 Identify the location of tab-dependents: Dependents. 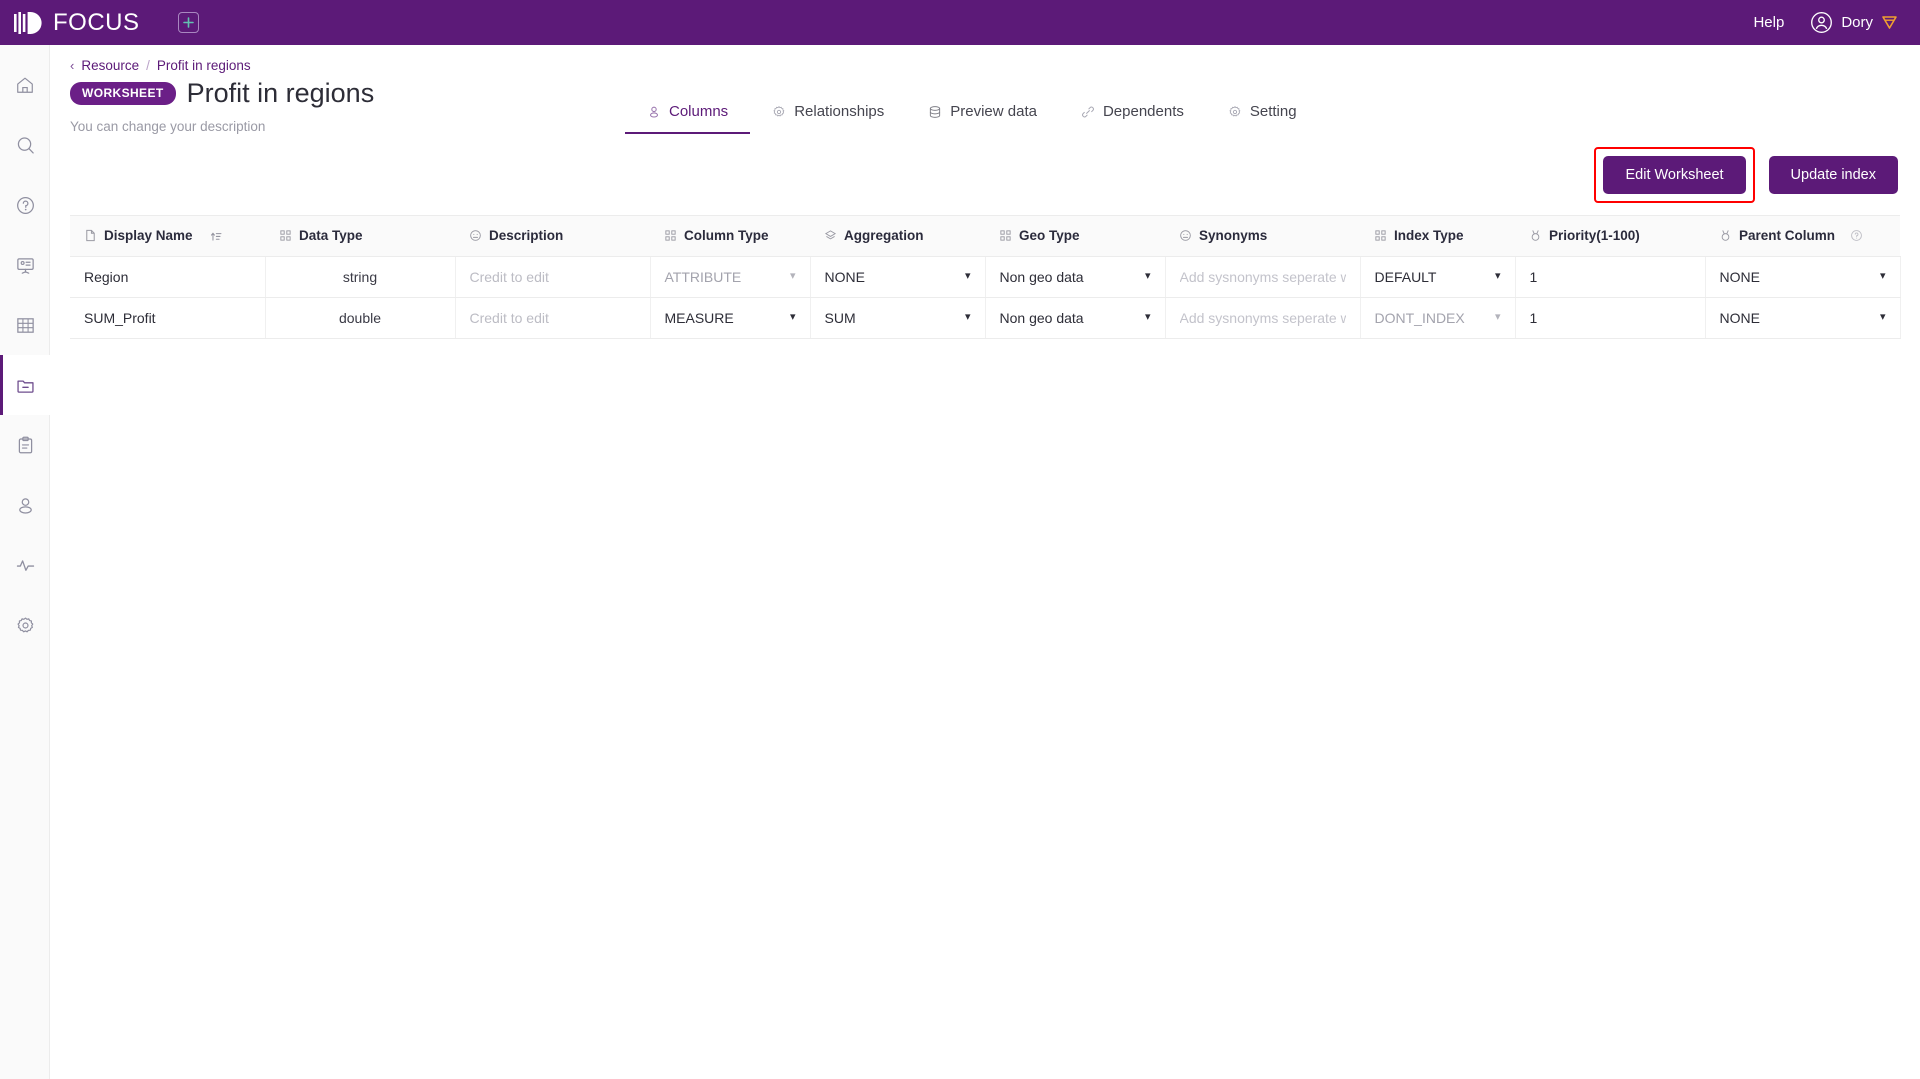
(1132, 118).